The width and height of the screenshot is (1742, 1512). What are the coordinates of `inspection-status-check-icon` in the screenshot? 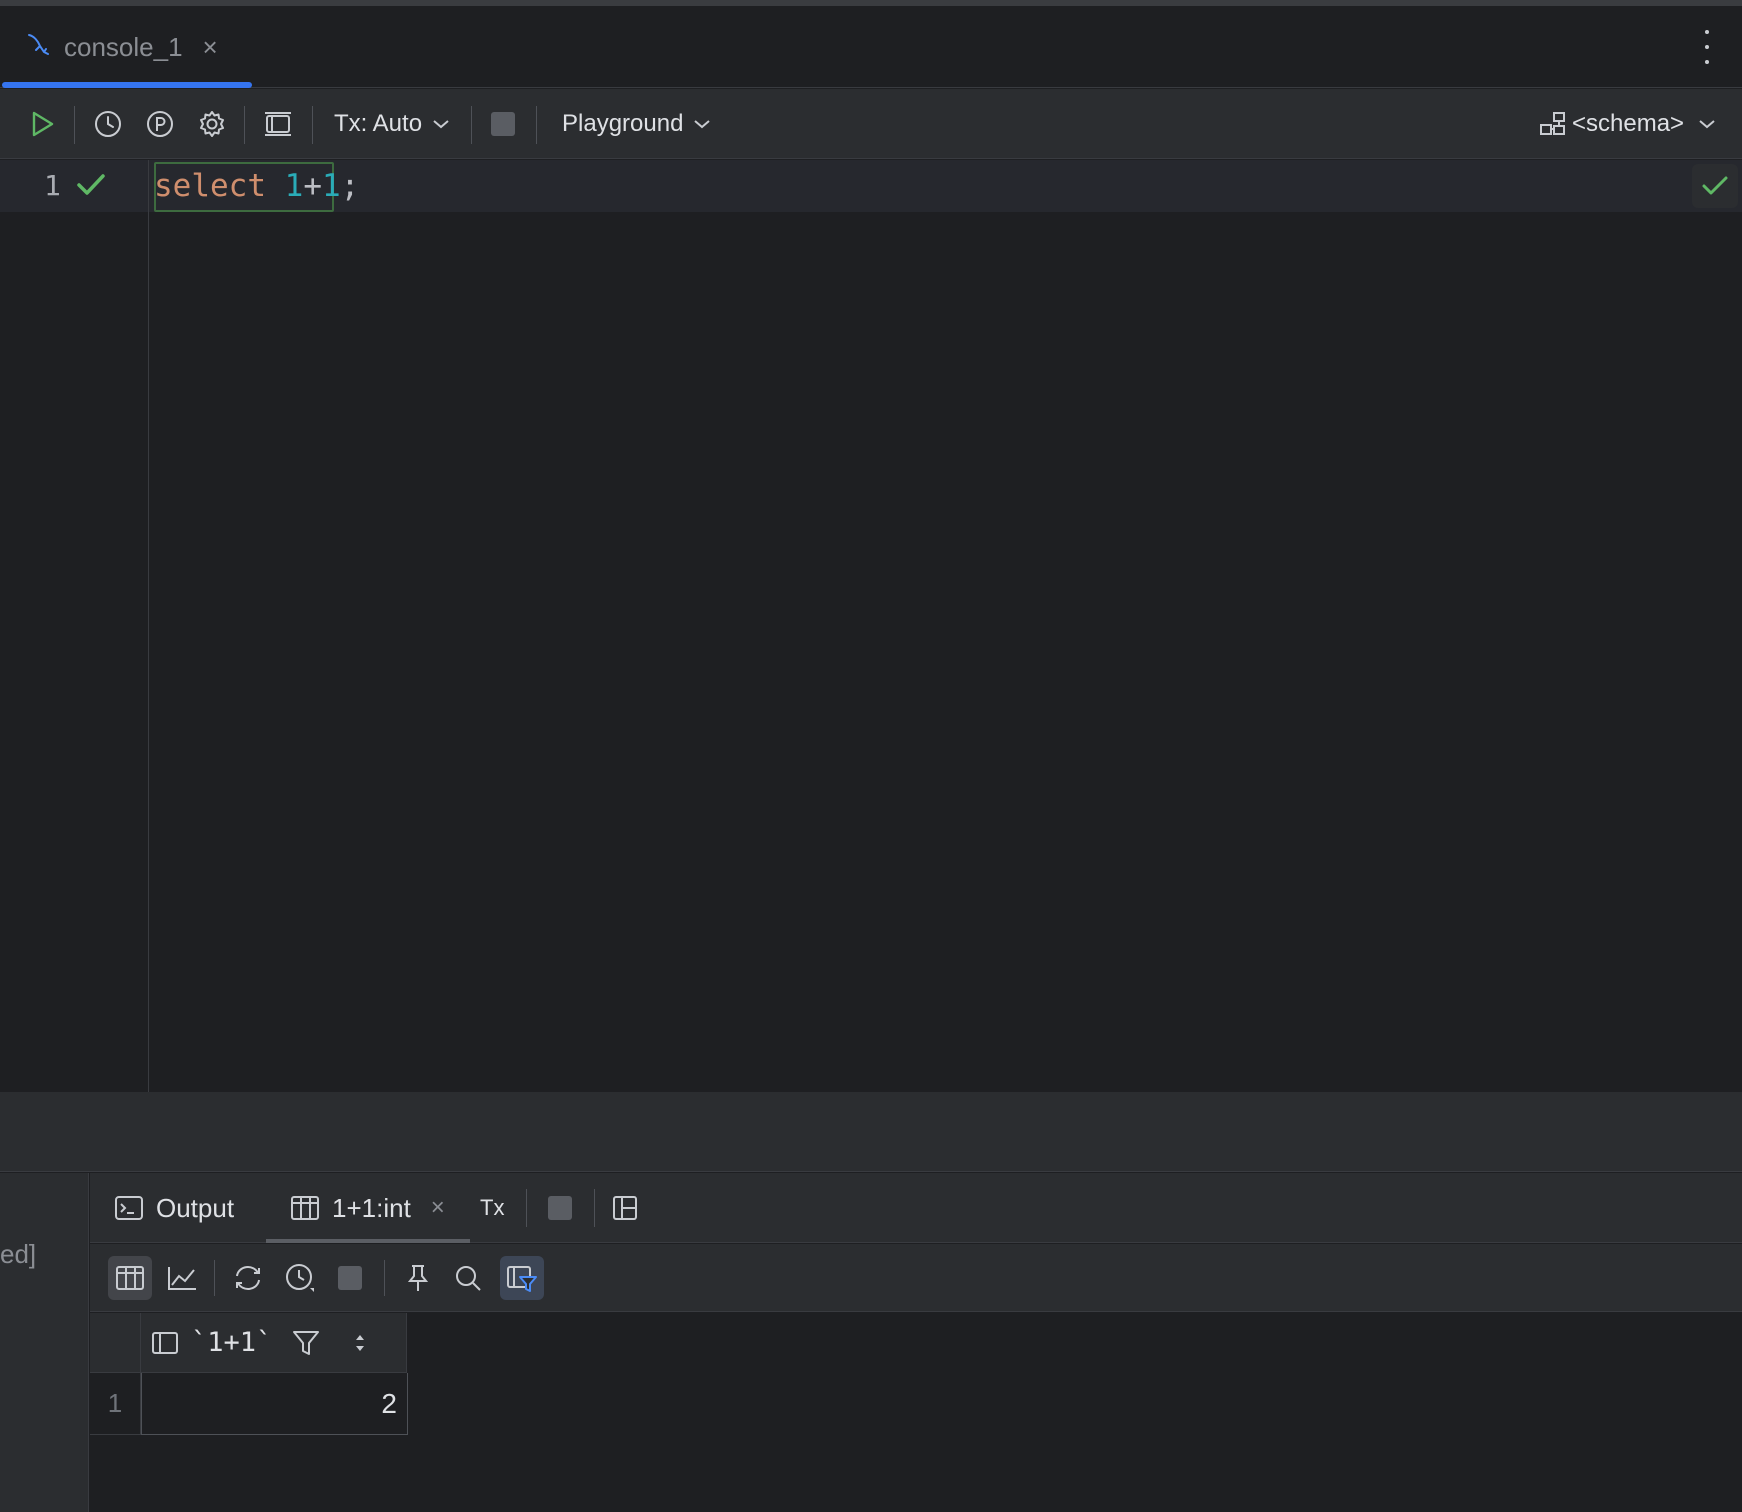 It's located at (1715, 186).